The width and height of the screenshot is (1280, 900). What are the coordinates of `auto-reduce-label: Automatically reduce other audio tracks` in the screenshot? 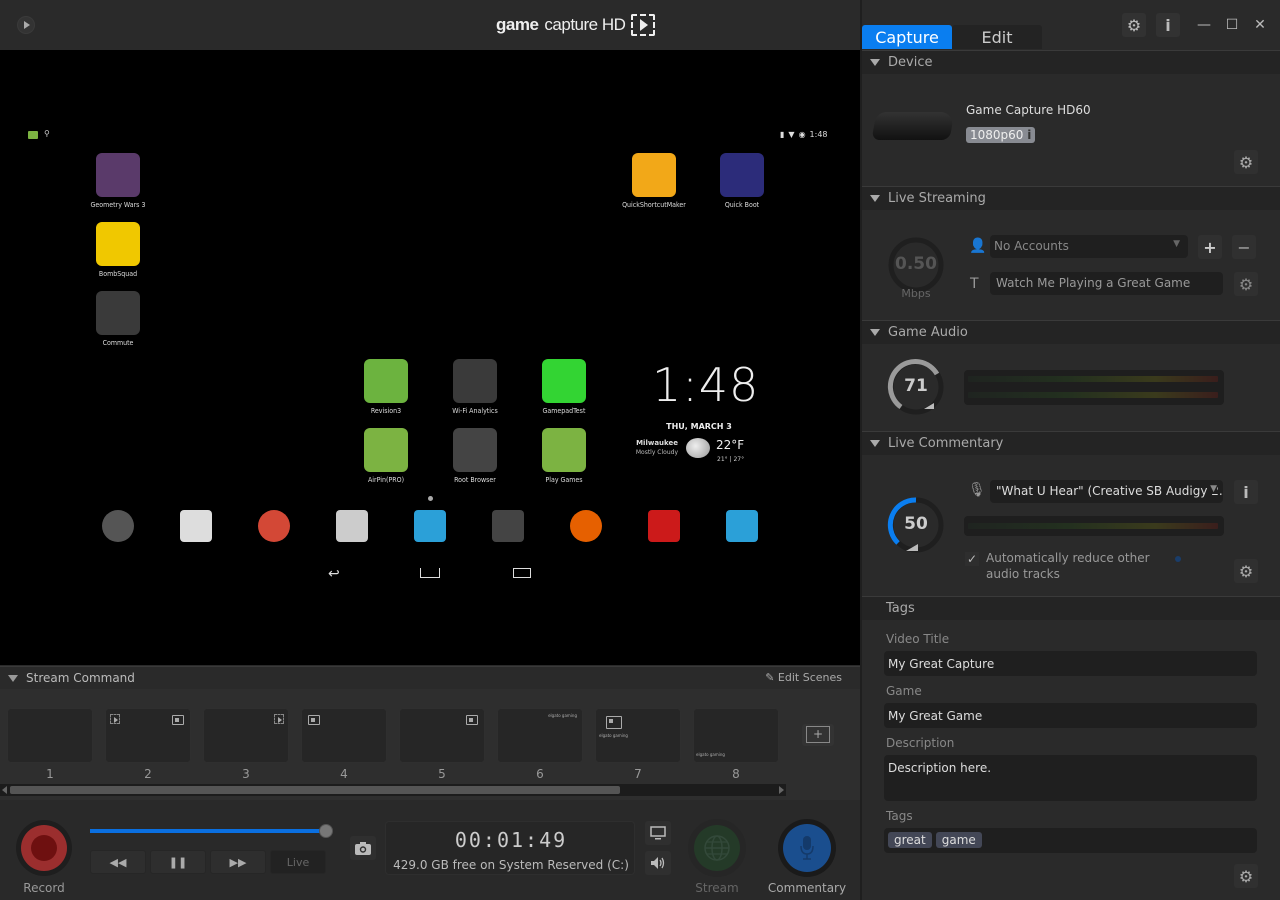 It's located at (1068, 566).